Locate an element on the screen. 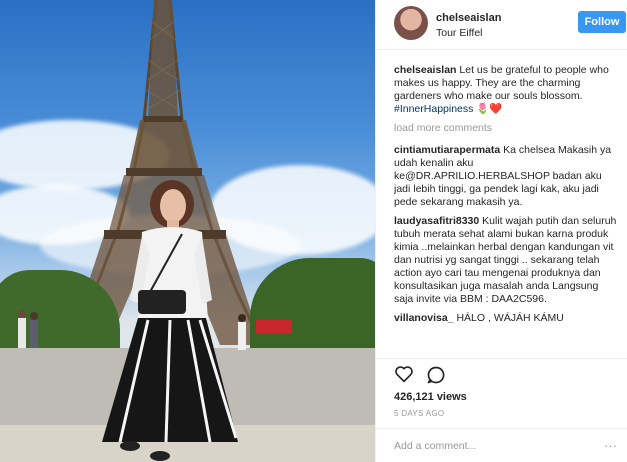  caption-emoji: 🌷❤️ is located at coordinates (489, 109).